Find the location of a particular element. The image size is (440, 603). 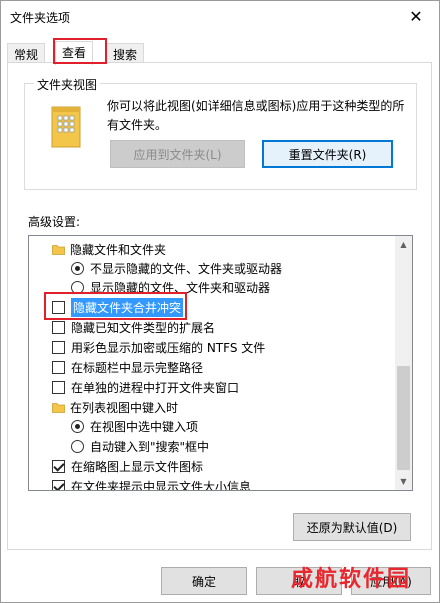

list-item: 隐藏文件和文件夹 is located at coordinates (109, 249).